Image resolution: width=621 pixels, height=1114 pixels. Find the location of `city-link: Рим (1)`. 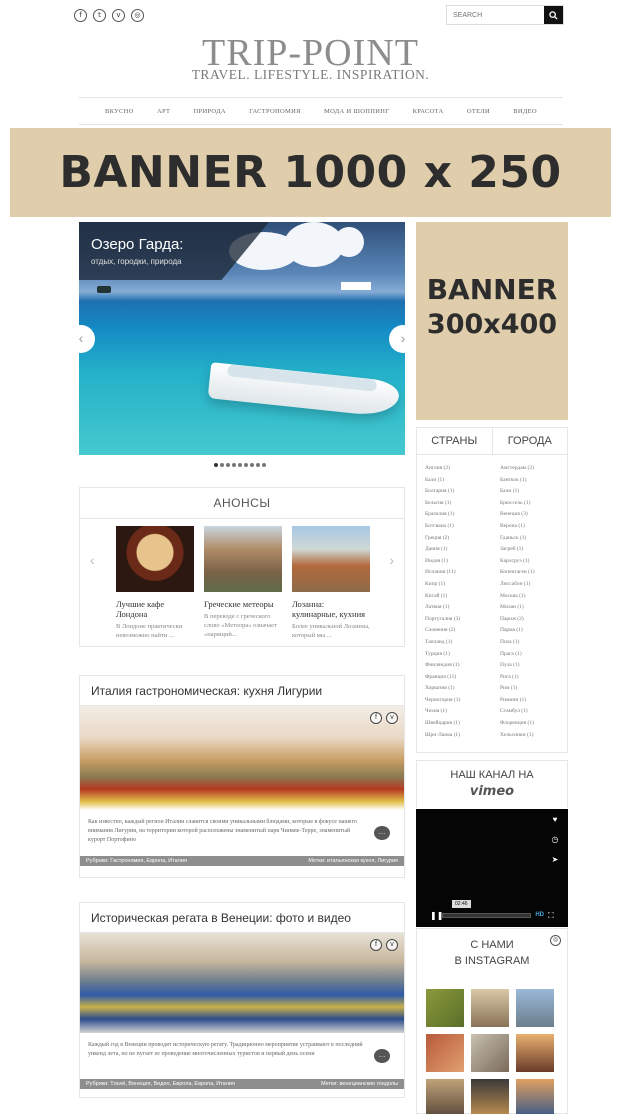

city-link: Рим (1) is located at coordinates (533, 689).